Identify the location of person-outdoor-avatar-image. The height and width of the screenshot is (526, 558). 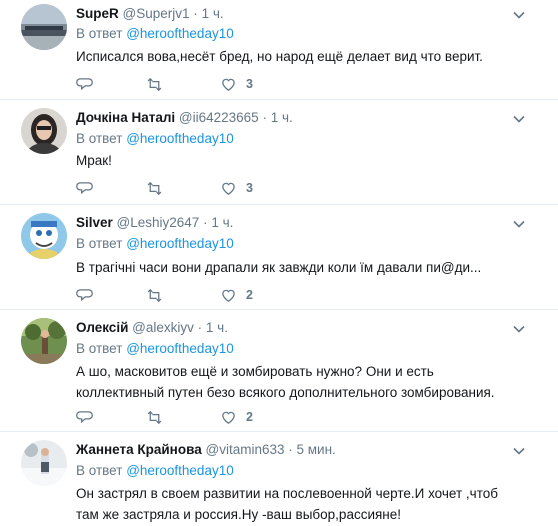
(44, 341).